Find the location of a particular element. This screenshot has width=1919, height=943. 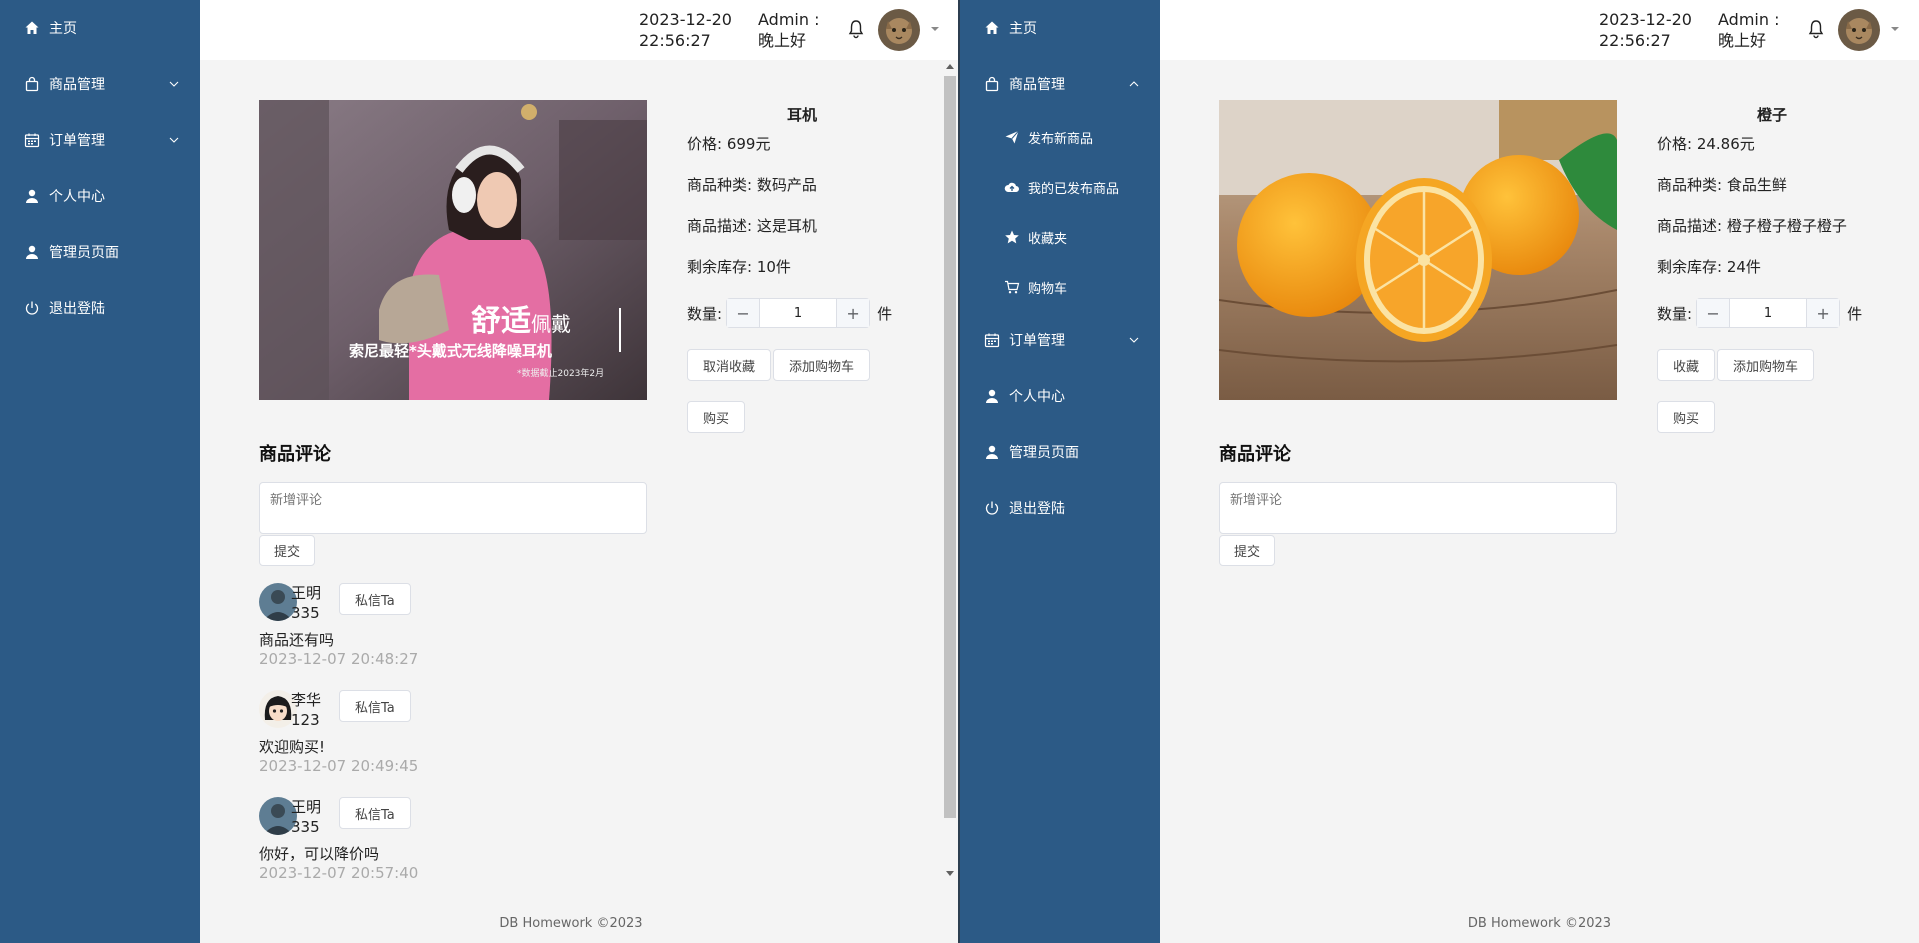

image-caption-sub: 索尼最轻*头戴式无线降噪耳机 is located at coordinates (450, 351).